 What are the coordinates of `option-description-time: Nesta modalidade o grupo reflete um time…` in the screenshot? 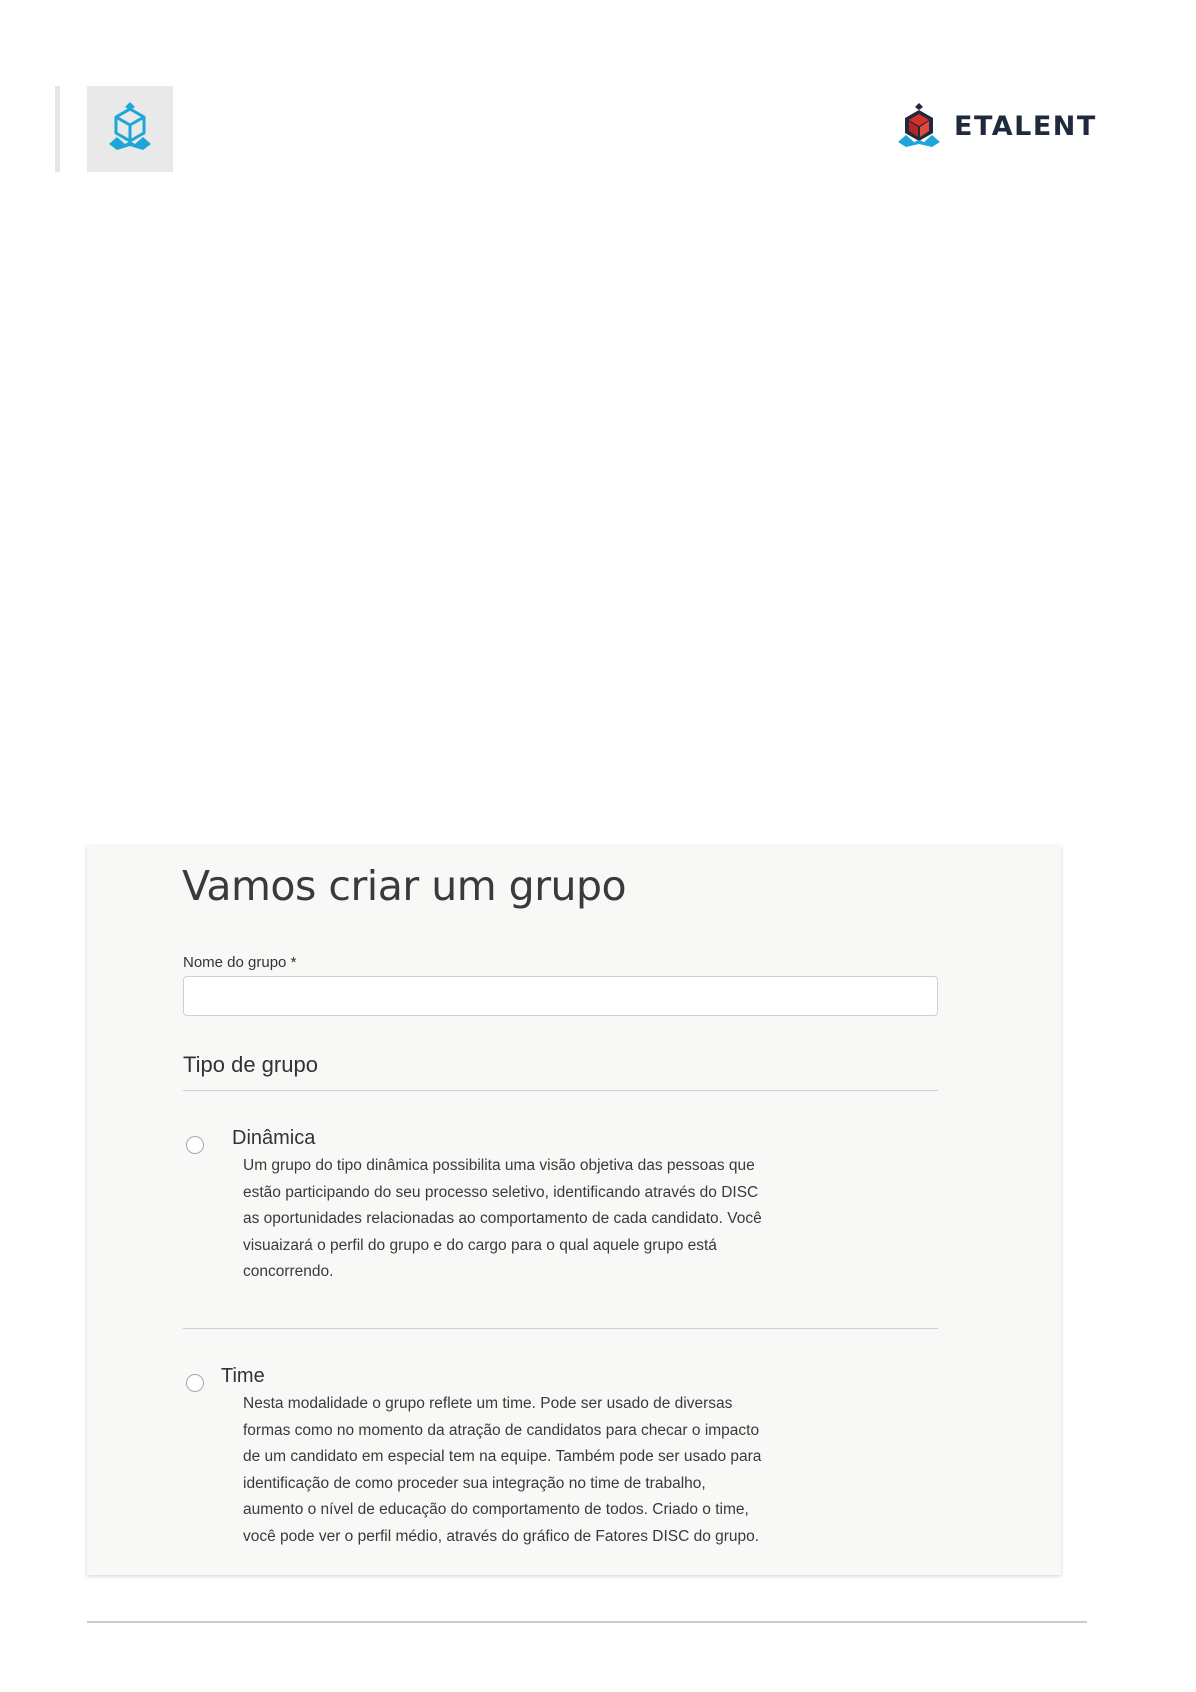 It's located at (523, 1470).